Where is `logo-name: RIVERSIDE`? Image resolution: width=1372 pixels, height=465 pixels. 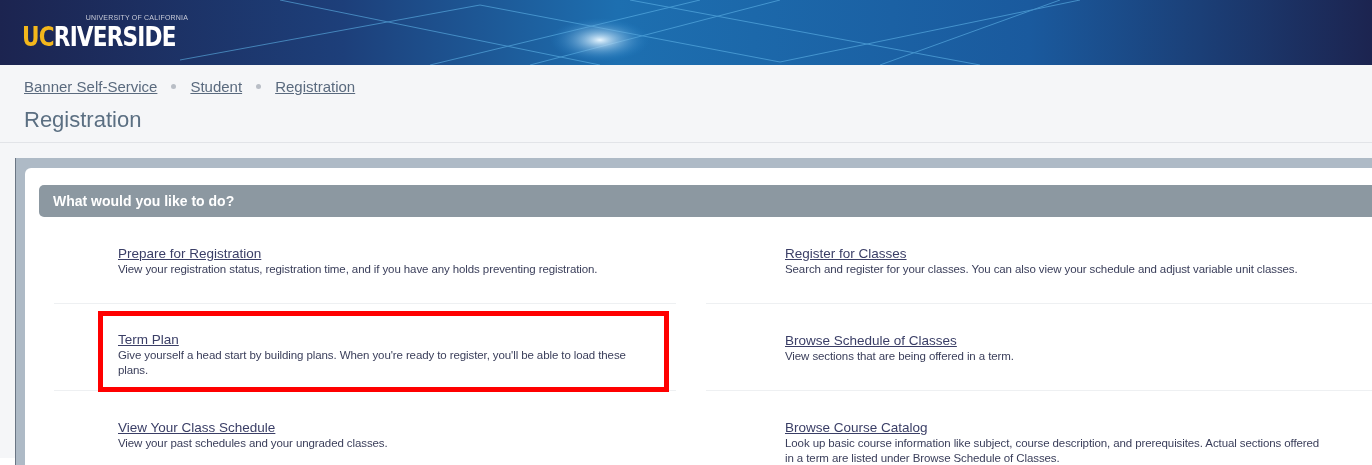 logo-name: RIVERSIDE is located at coordinates (114, 36).